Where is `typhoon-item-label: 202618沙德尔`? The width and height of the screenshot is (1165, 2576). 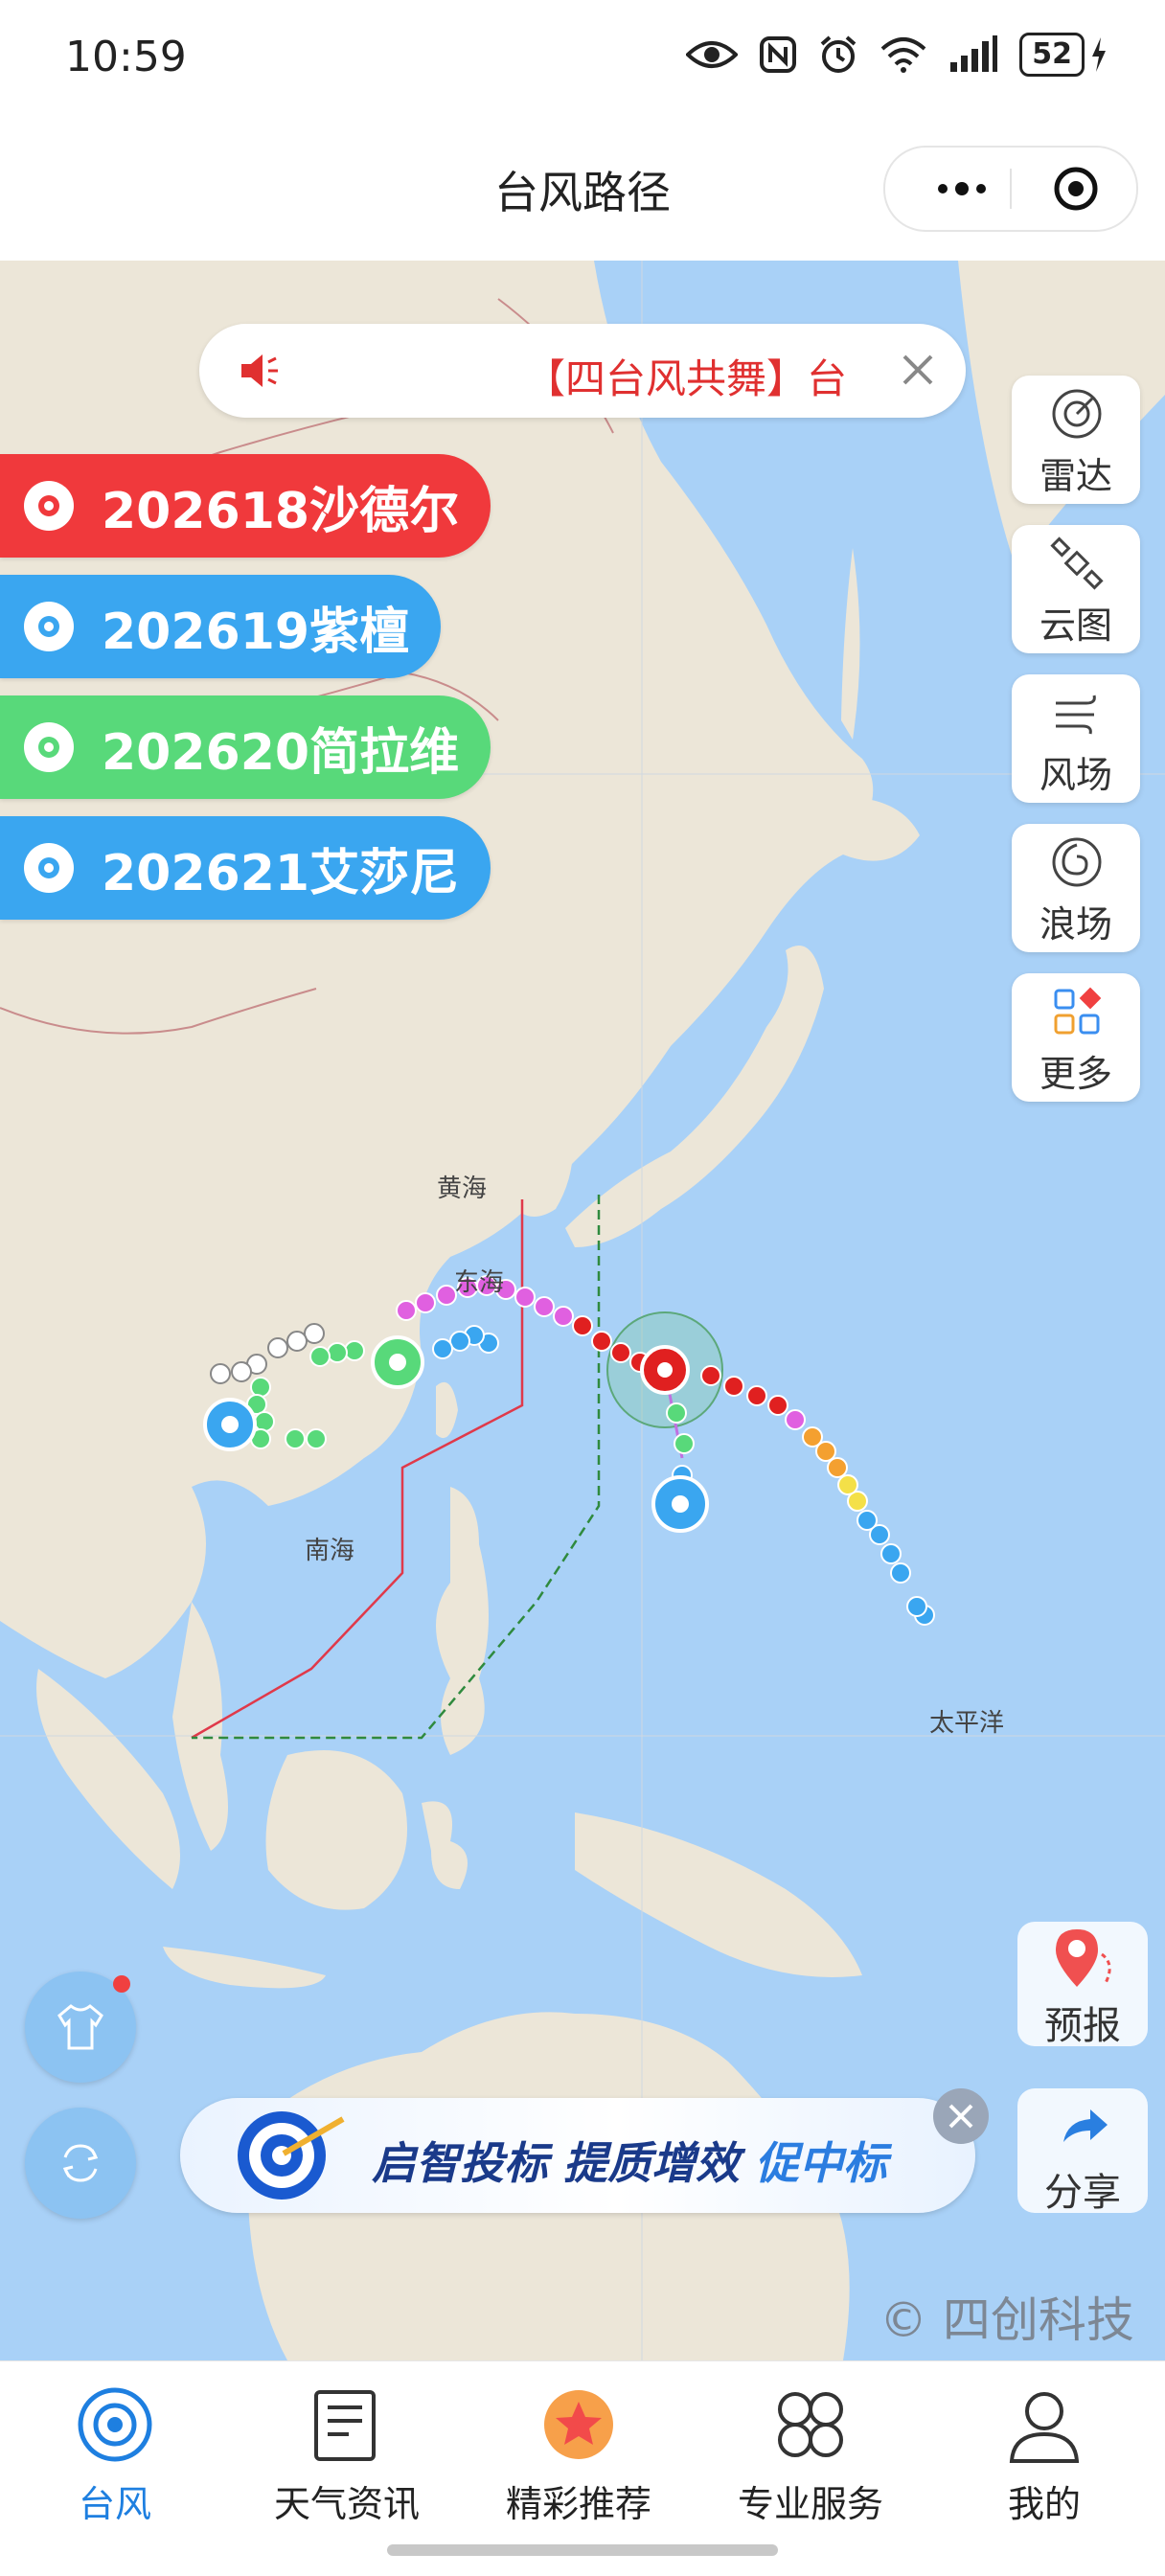 typhoon-item-label: 202618沙德尔 is located at coordinates (281, 511).